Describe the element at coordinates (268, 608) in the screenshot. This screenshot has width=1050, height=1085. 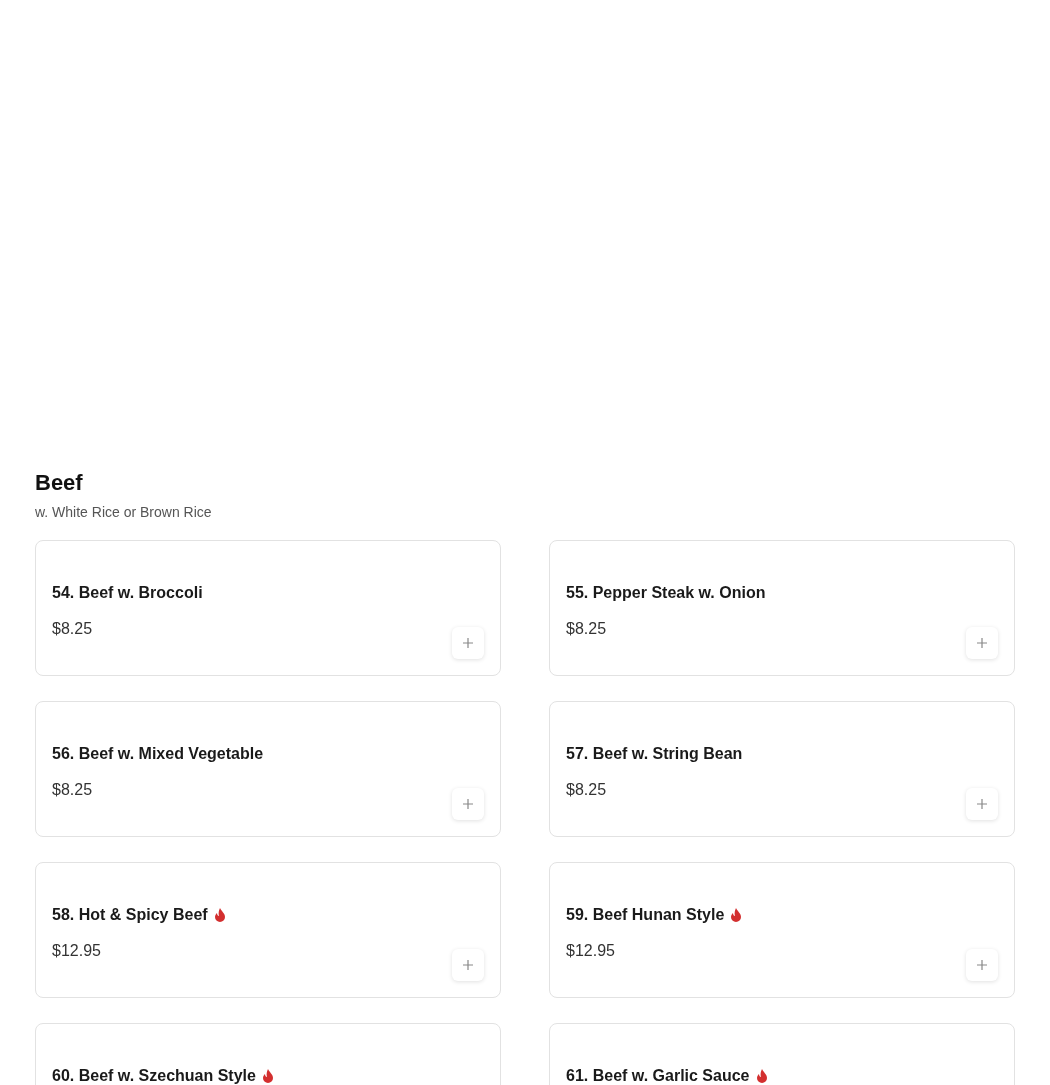
I see `menu-item-card: 54. Beef w. Broccoli $8.25` at that location.